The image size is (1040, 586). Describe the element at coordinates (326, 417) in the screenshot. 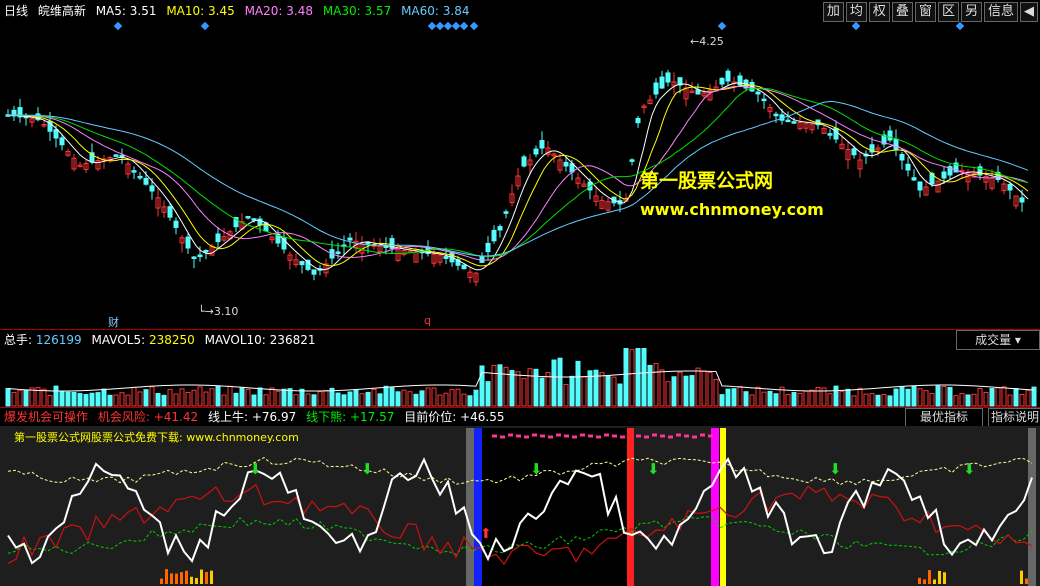

I see `lower-label: 线下熊:` at that location.